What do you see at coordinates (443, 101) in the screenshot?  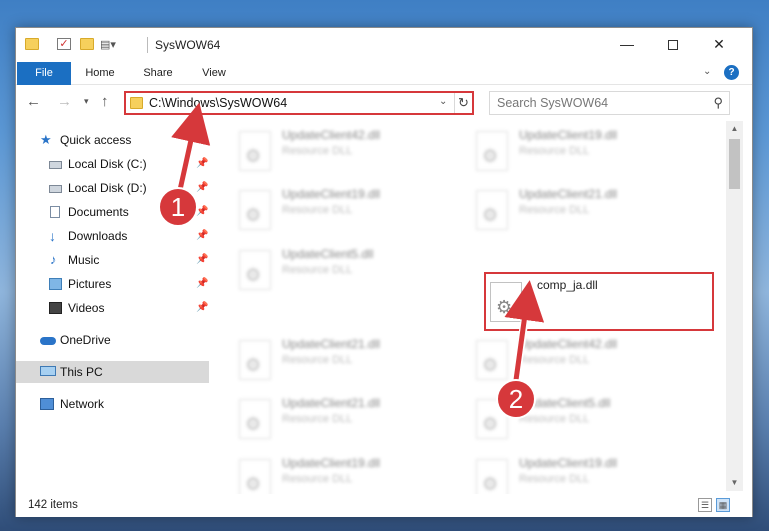 I see `address-dropdown-icon: ⌄` at bounding box center [443, 101].